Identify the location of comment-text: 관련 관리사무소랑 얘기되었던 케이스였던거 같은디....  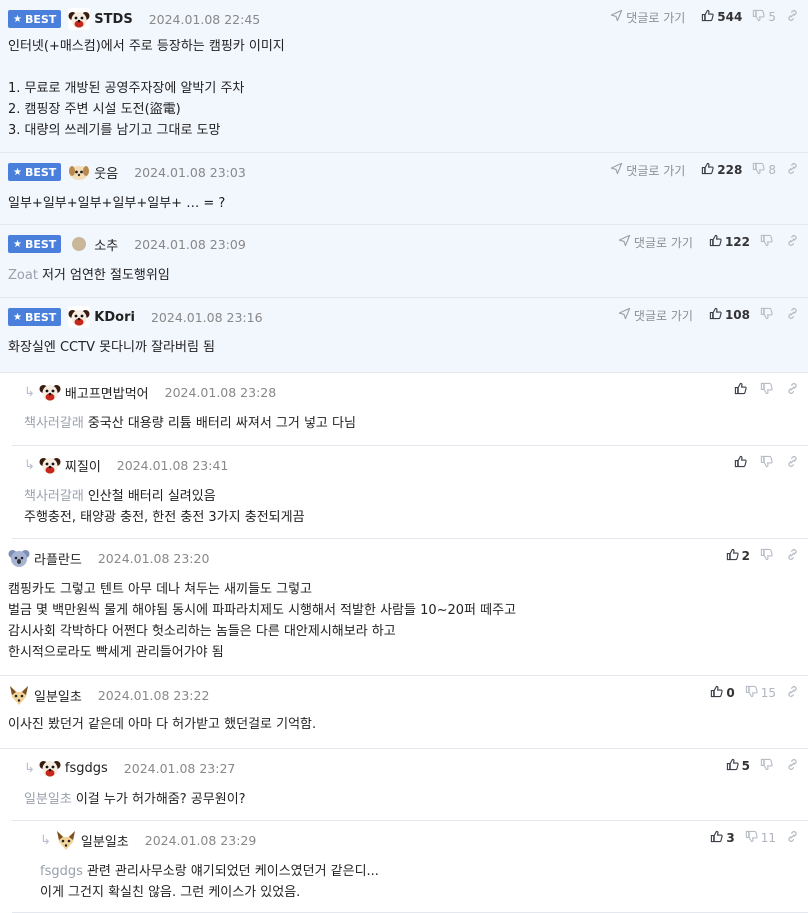
(232, 871).